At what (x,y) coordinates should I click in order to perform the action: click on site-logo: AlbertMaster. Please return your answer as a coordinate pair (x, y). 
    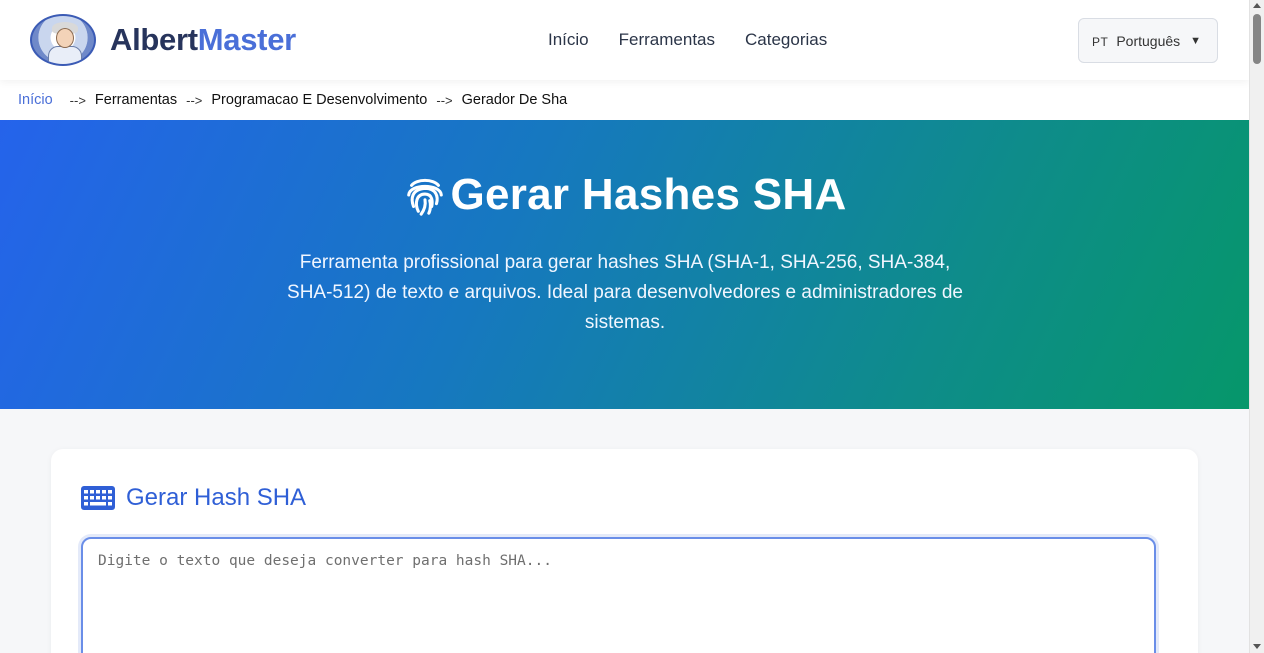
    Looking at the image, I should click on (163, 40).